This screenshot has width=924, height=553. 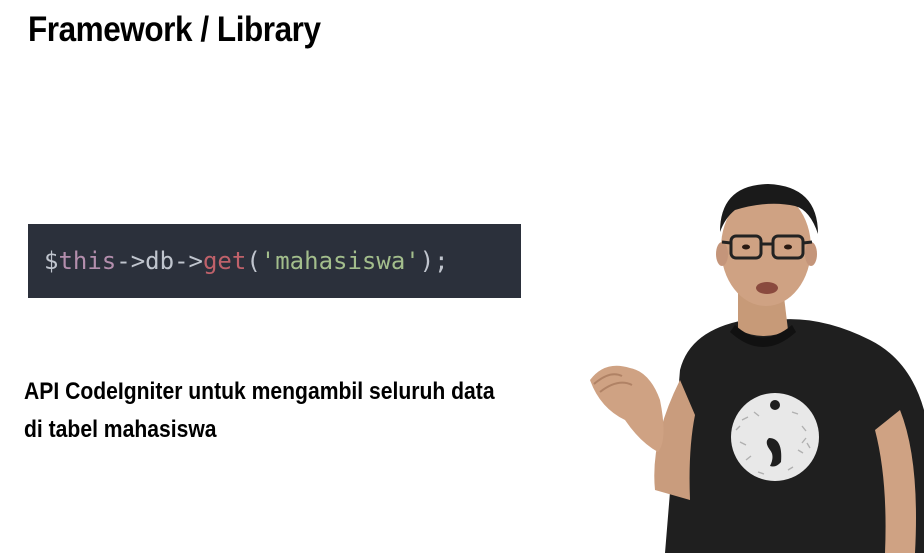 I want to click on code-token-get: get, so click(x=224, y=261).